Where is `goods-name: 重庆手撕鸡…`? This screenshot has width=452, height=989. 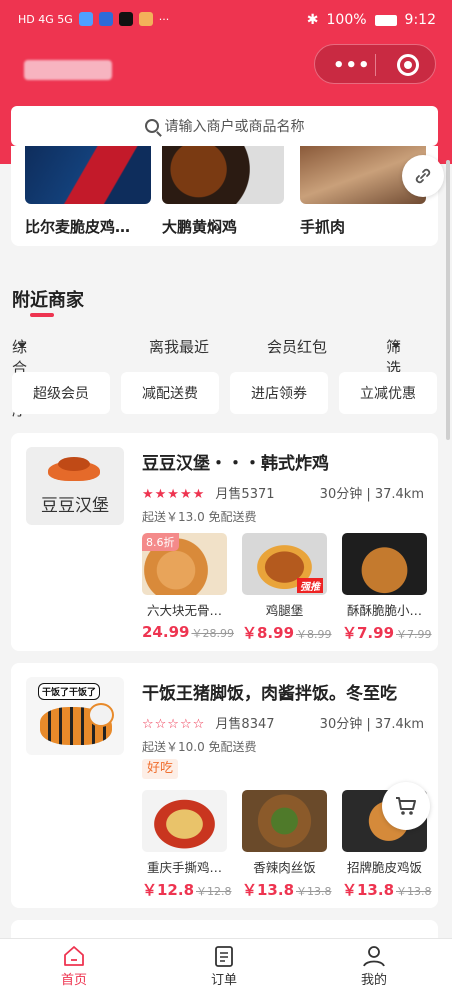
goods-name: 重庆手撕鸡… is located at coordinates (184, 867).